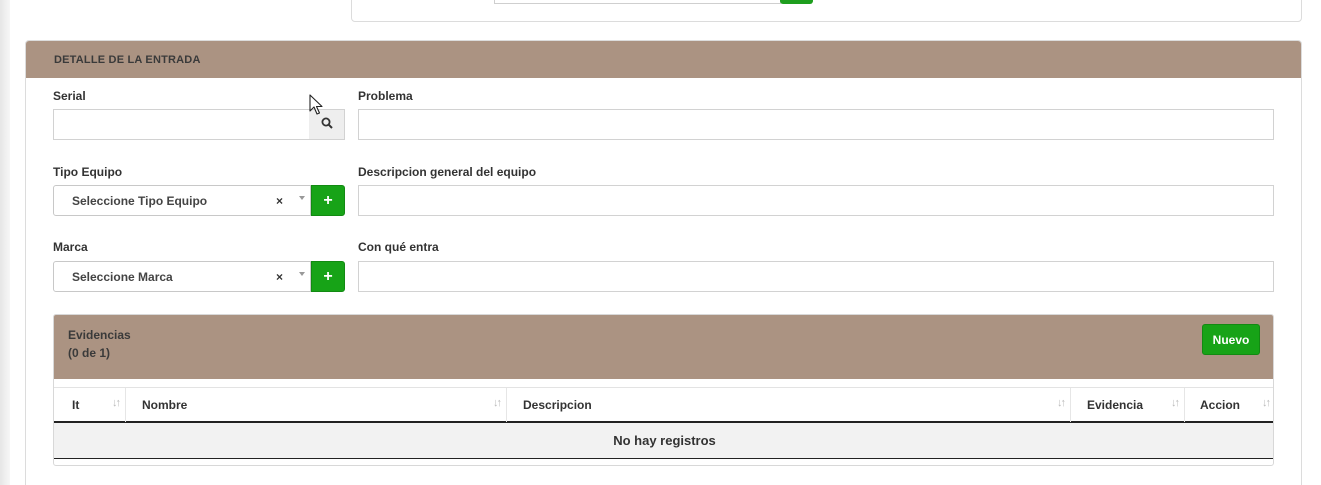 This screenshot has height=485, width=1321. I want to click on column-header-nombre: Nombre ↓↑, so click(316, 405).